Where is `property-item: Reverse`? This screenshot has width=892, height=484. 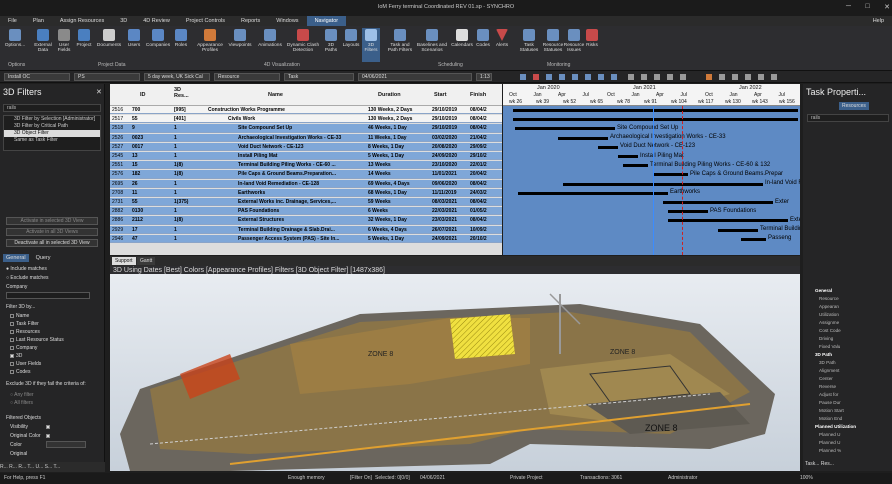 property-item: Reverse is located at coordinates (827, 386).